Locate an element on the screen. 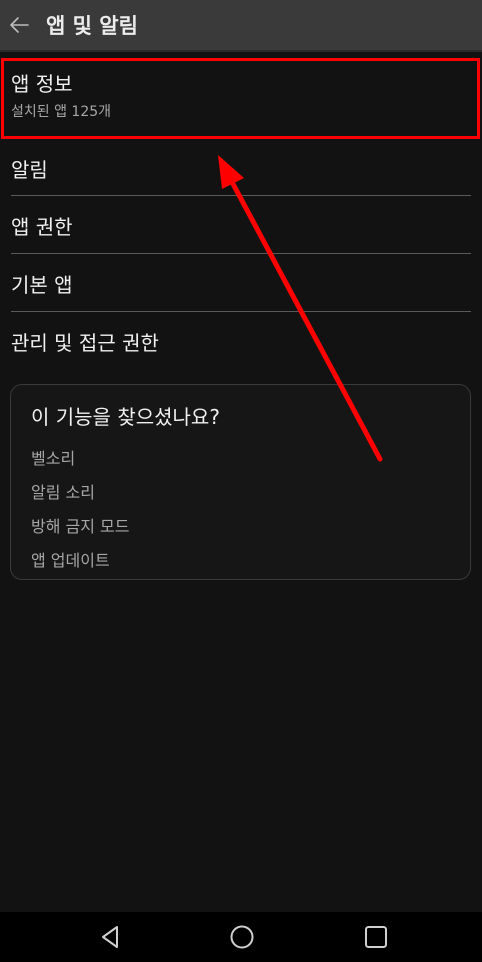 The image size is (482, 962). nav-recents-button is located at coordinates (376, 937).